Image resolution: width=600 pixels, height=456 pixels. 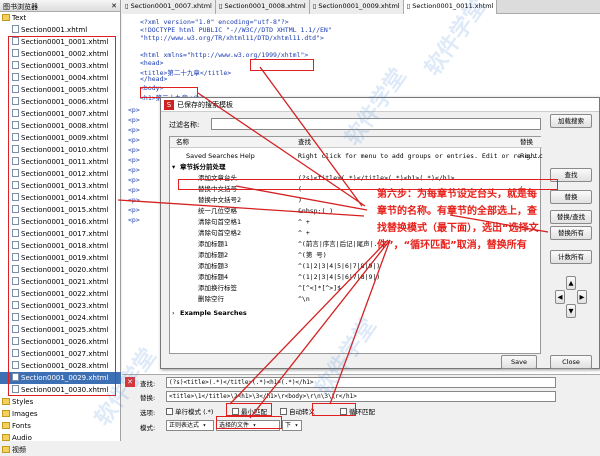 I want to click on item-name: 替换中文括号2, so click(x=220, y=200).